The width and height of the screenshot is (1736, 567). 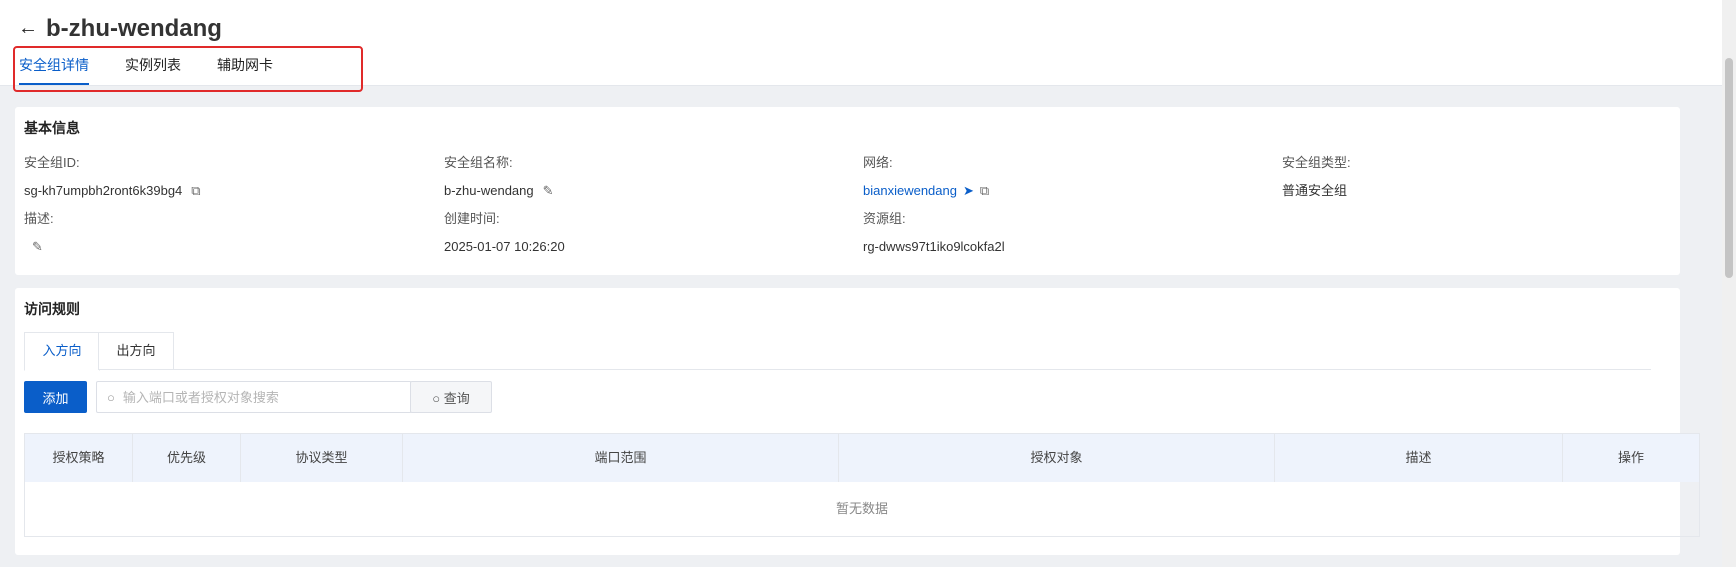 I want to click on description-edit: ✎, so click(x=33, y=247).